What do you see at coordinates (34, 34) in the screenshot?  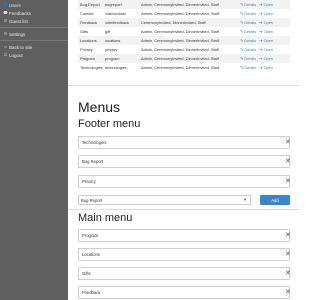 I see `sidebar-item-settings: ⚙ Settings` at bounding box center [34, 34].